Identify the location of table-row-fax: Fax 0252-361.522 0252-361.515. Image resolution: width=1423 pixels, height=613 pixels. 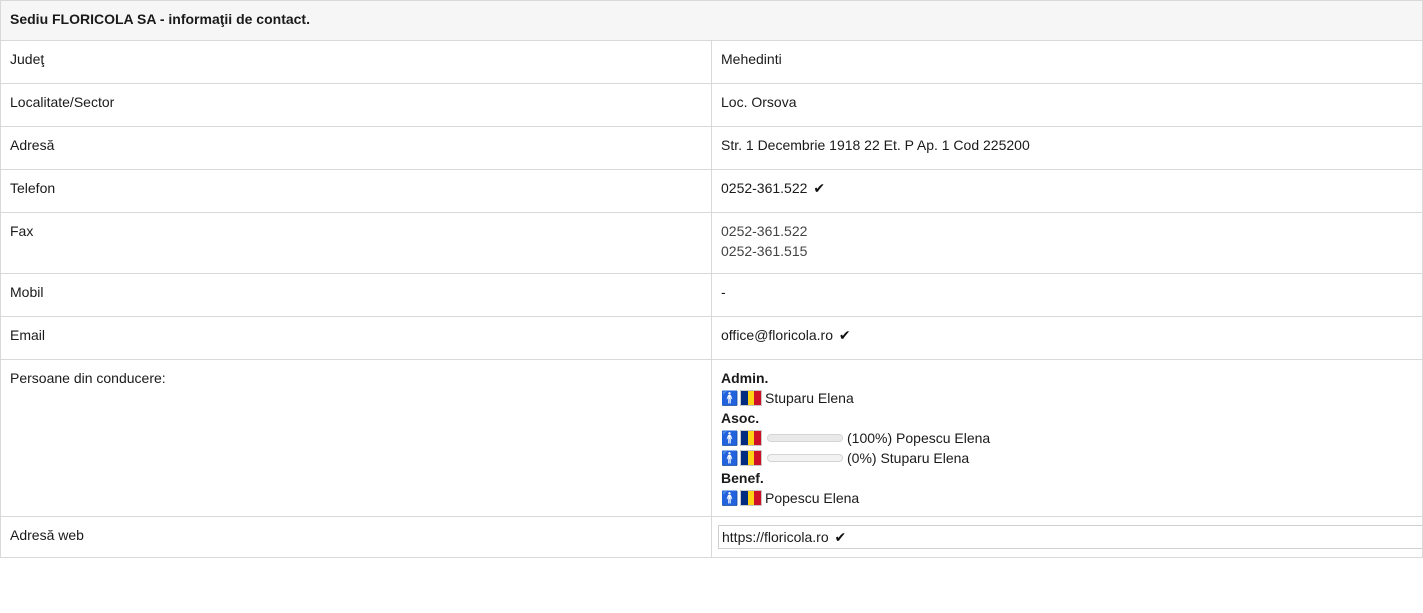
(711, 243).